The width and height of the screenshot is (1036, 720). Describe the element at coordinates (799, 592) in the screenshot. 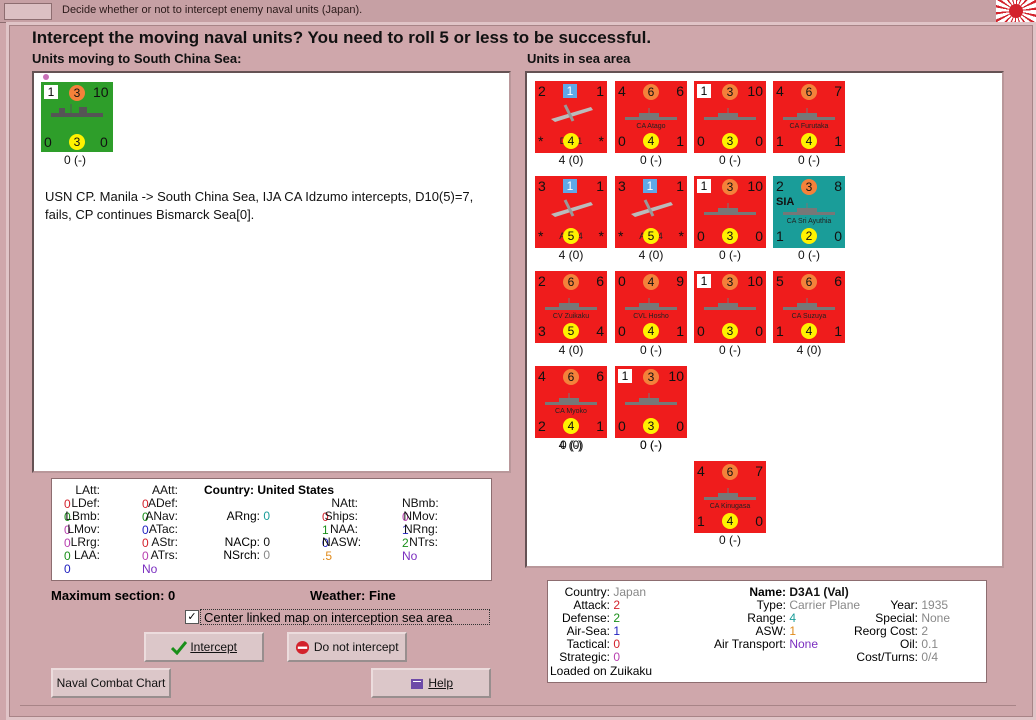

I see `info-mid-0: Name: D3A1 (Val)` at that location.